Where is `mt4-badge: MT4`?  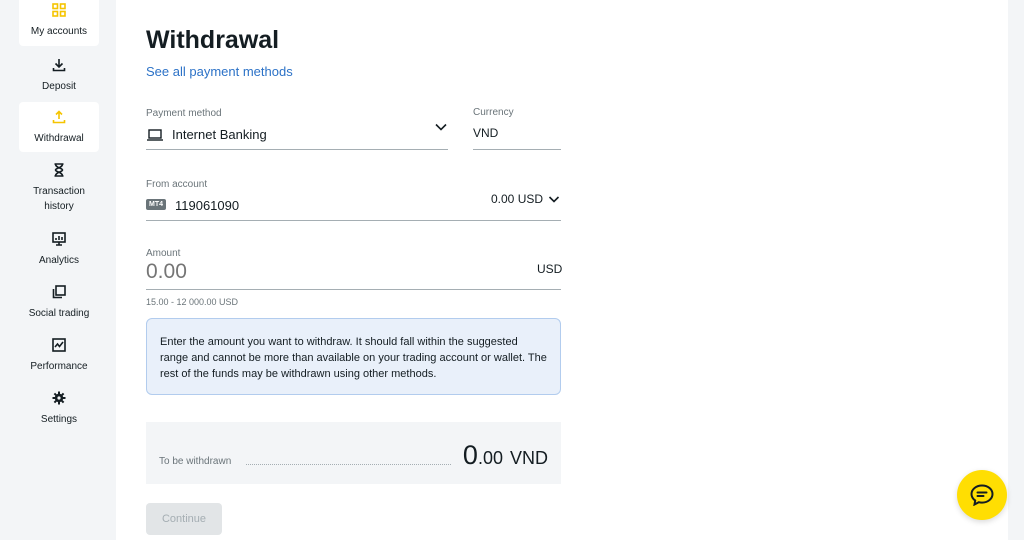
mt4-badge: MT4 is located at coordinates (156, 204).